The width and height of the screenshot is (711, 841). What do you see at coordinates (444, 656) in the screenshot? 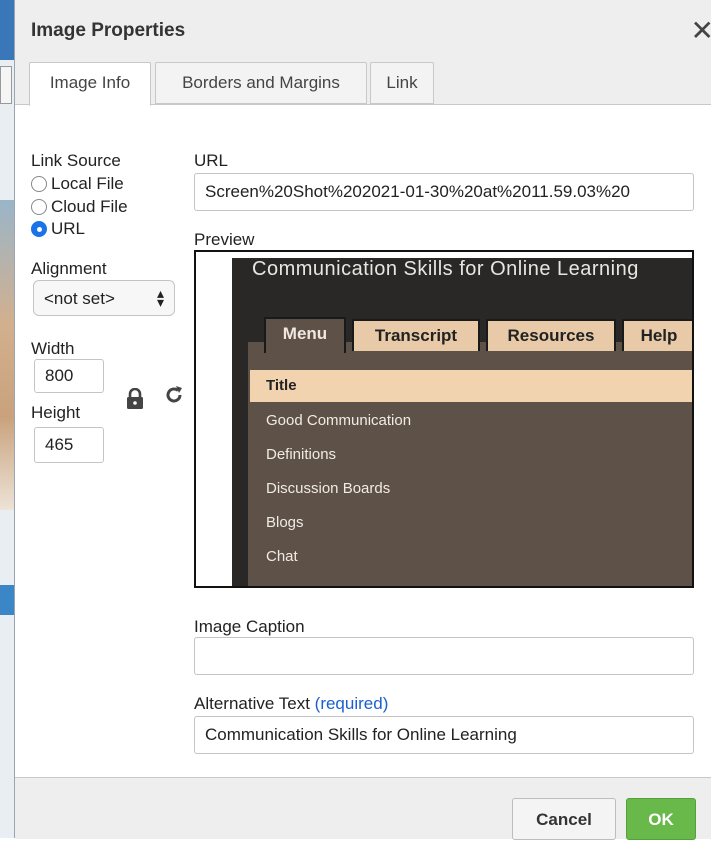
I see `caption-input` at bounding box center [444, 656].